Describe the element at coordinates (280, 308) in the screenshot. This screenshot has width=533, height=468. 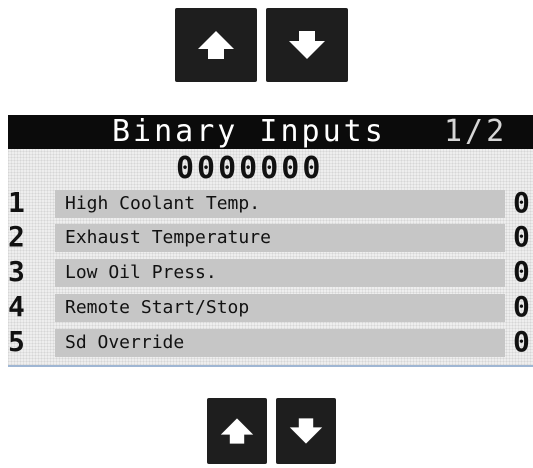
I see `input-label-bar: Remote Start/Stop` at that location.